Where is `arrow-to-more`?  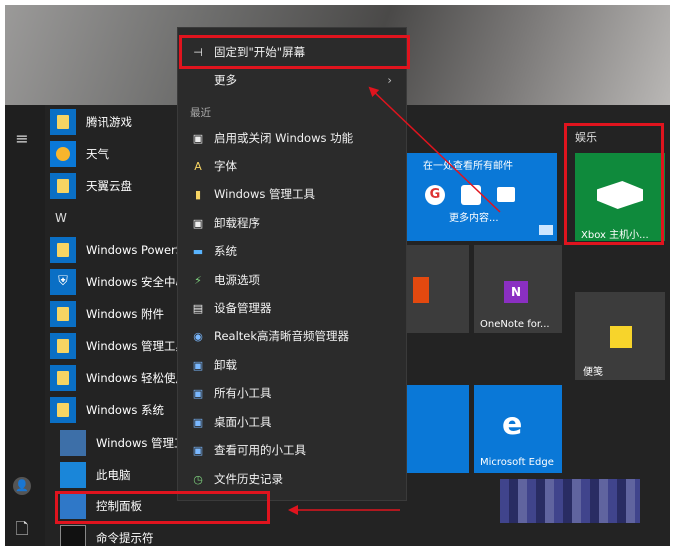
arrow-to-more is located at coordinates (434, 149).